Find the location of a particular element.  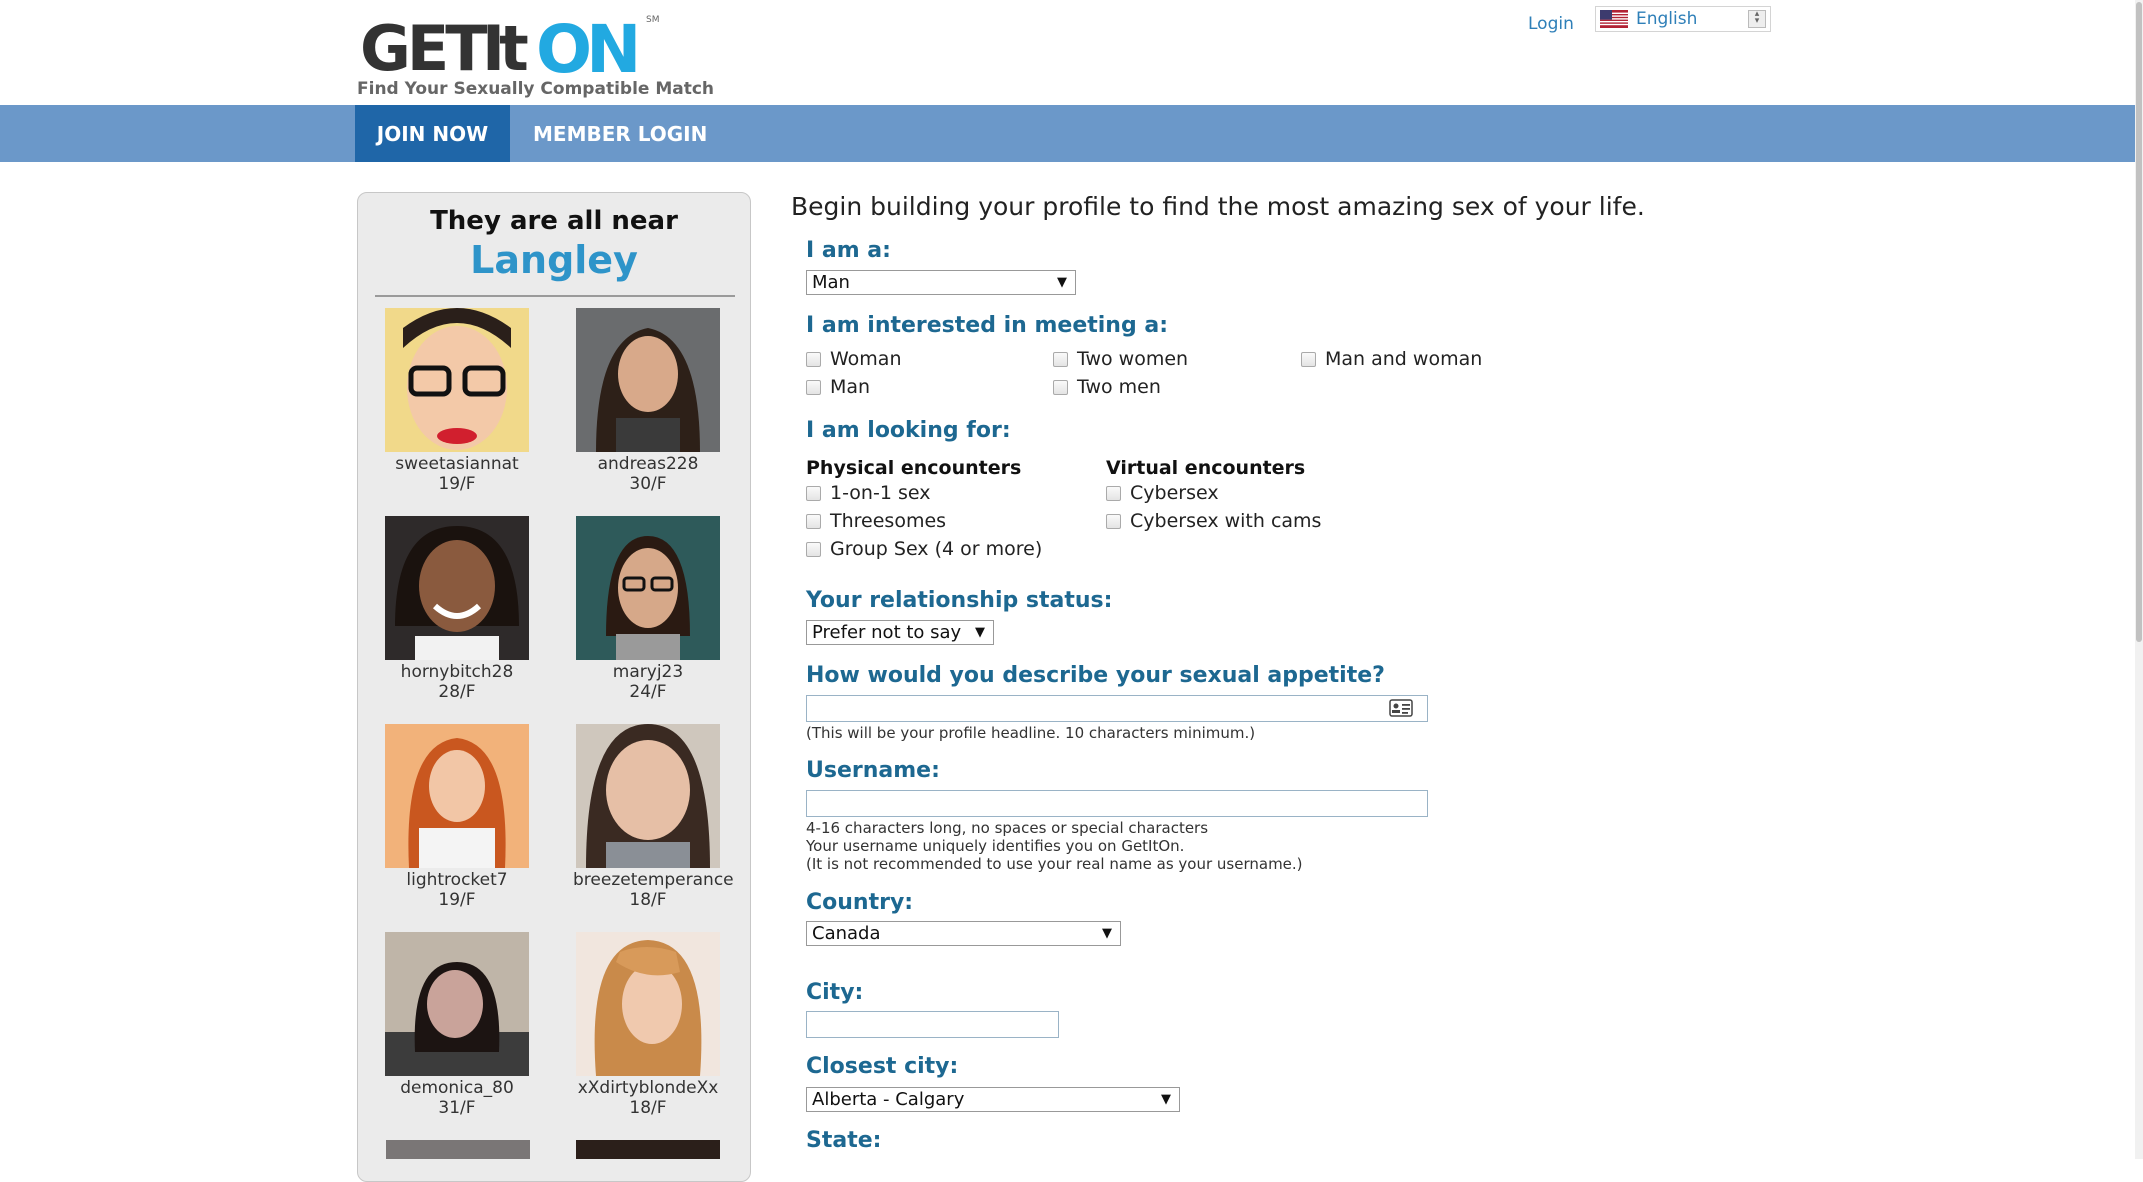

member-age: 31/F is located at coordinates (457, 1108).